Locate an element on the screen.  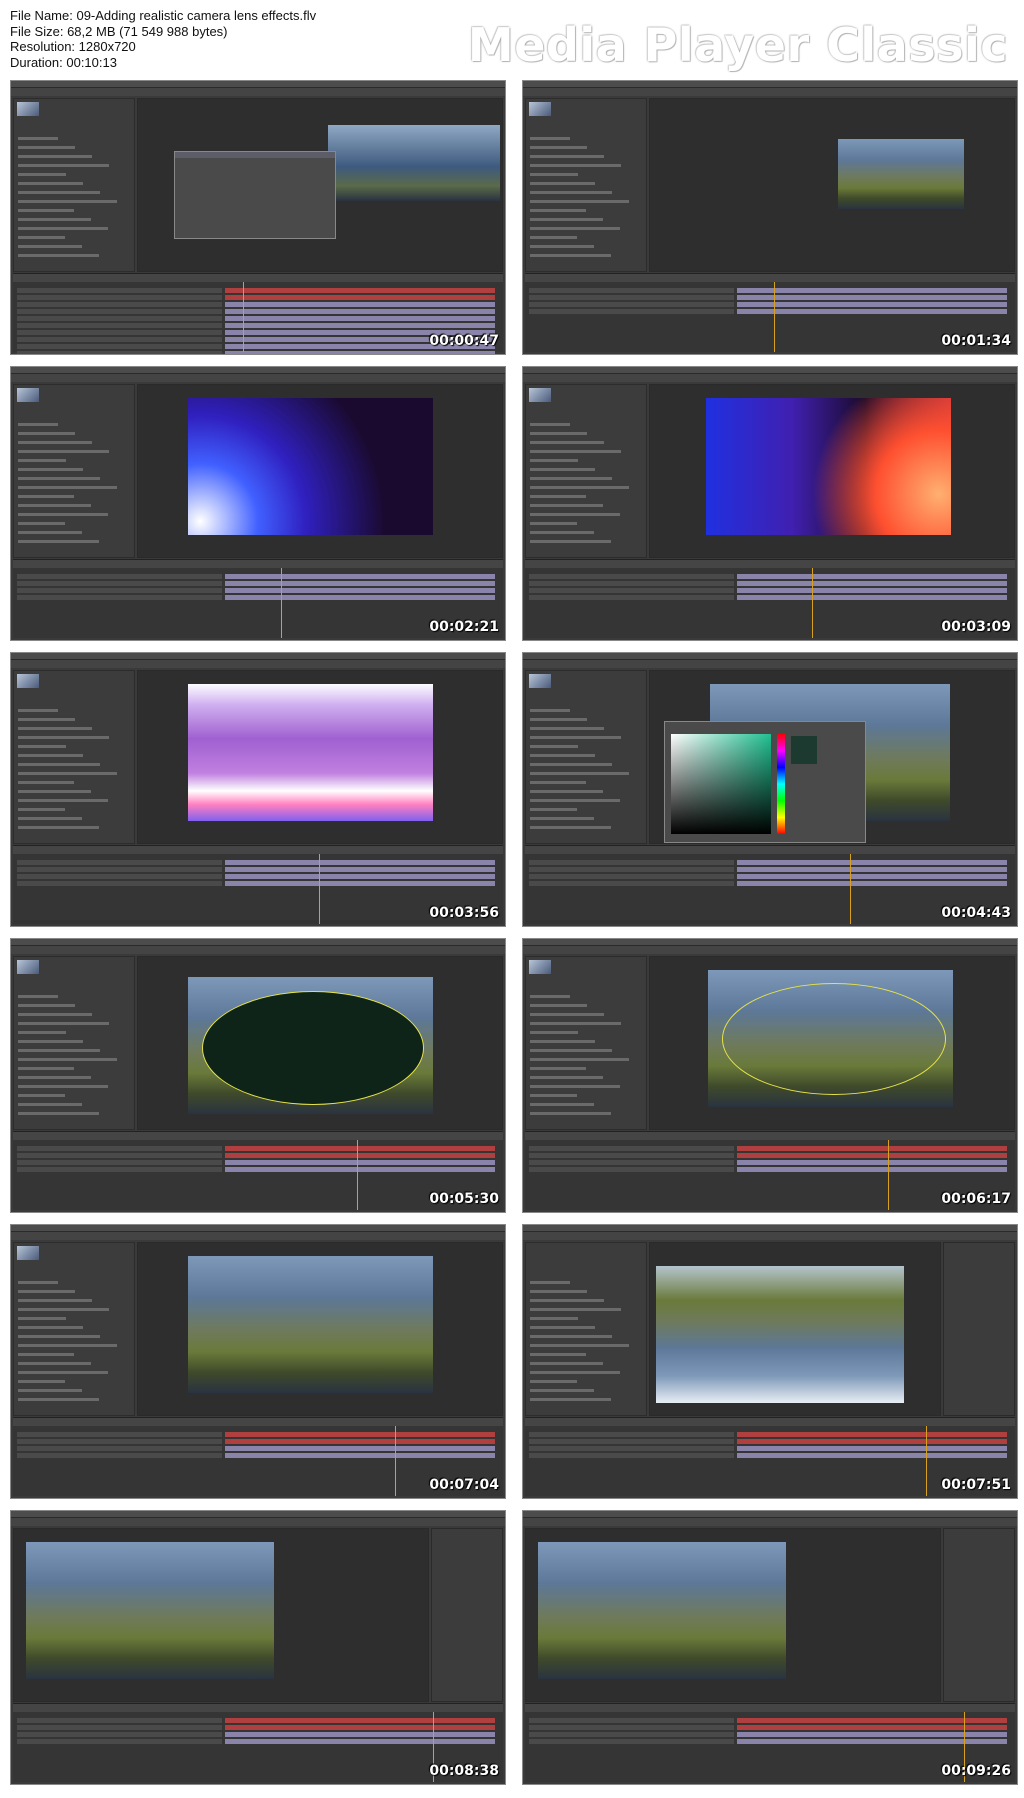
video-thumbnail: 00:07:04 is located at coordinates (258, 1361).